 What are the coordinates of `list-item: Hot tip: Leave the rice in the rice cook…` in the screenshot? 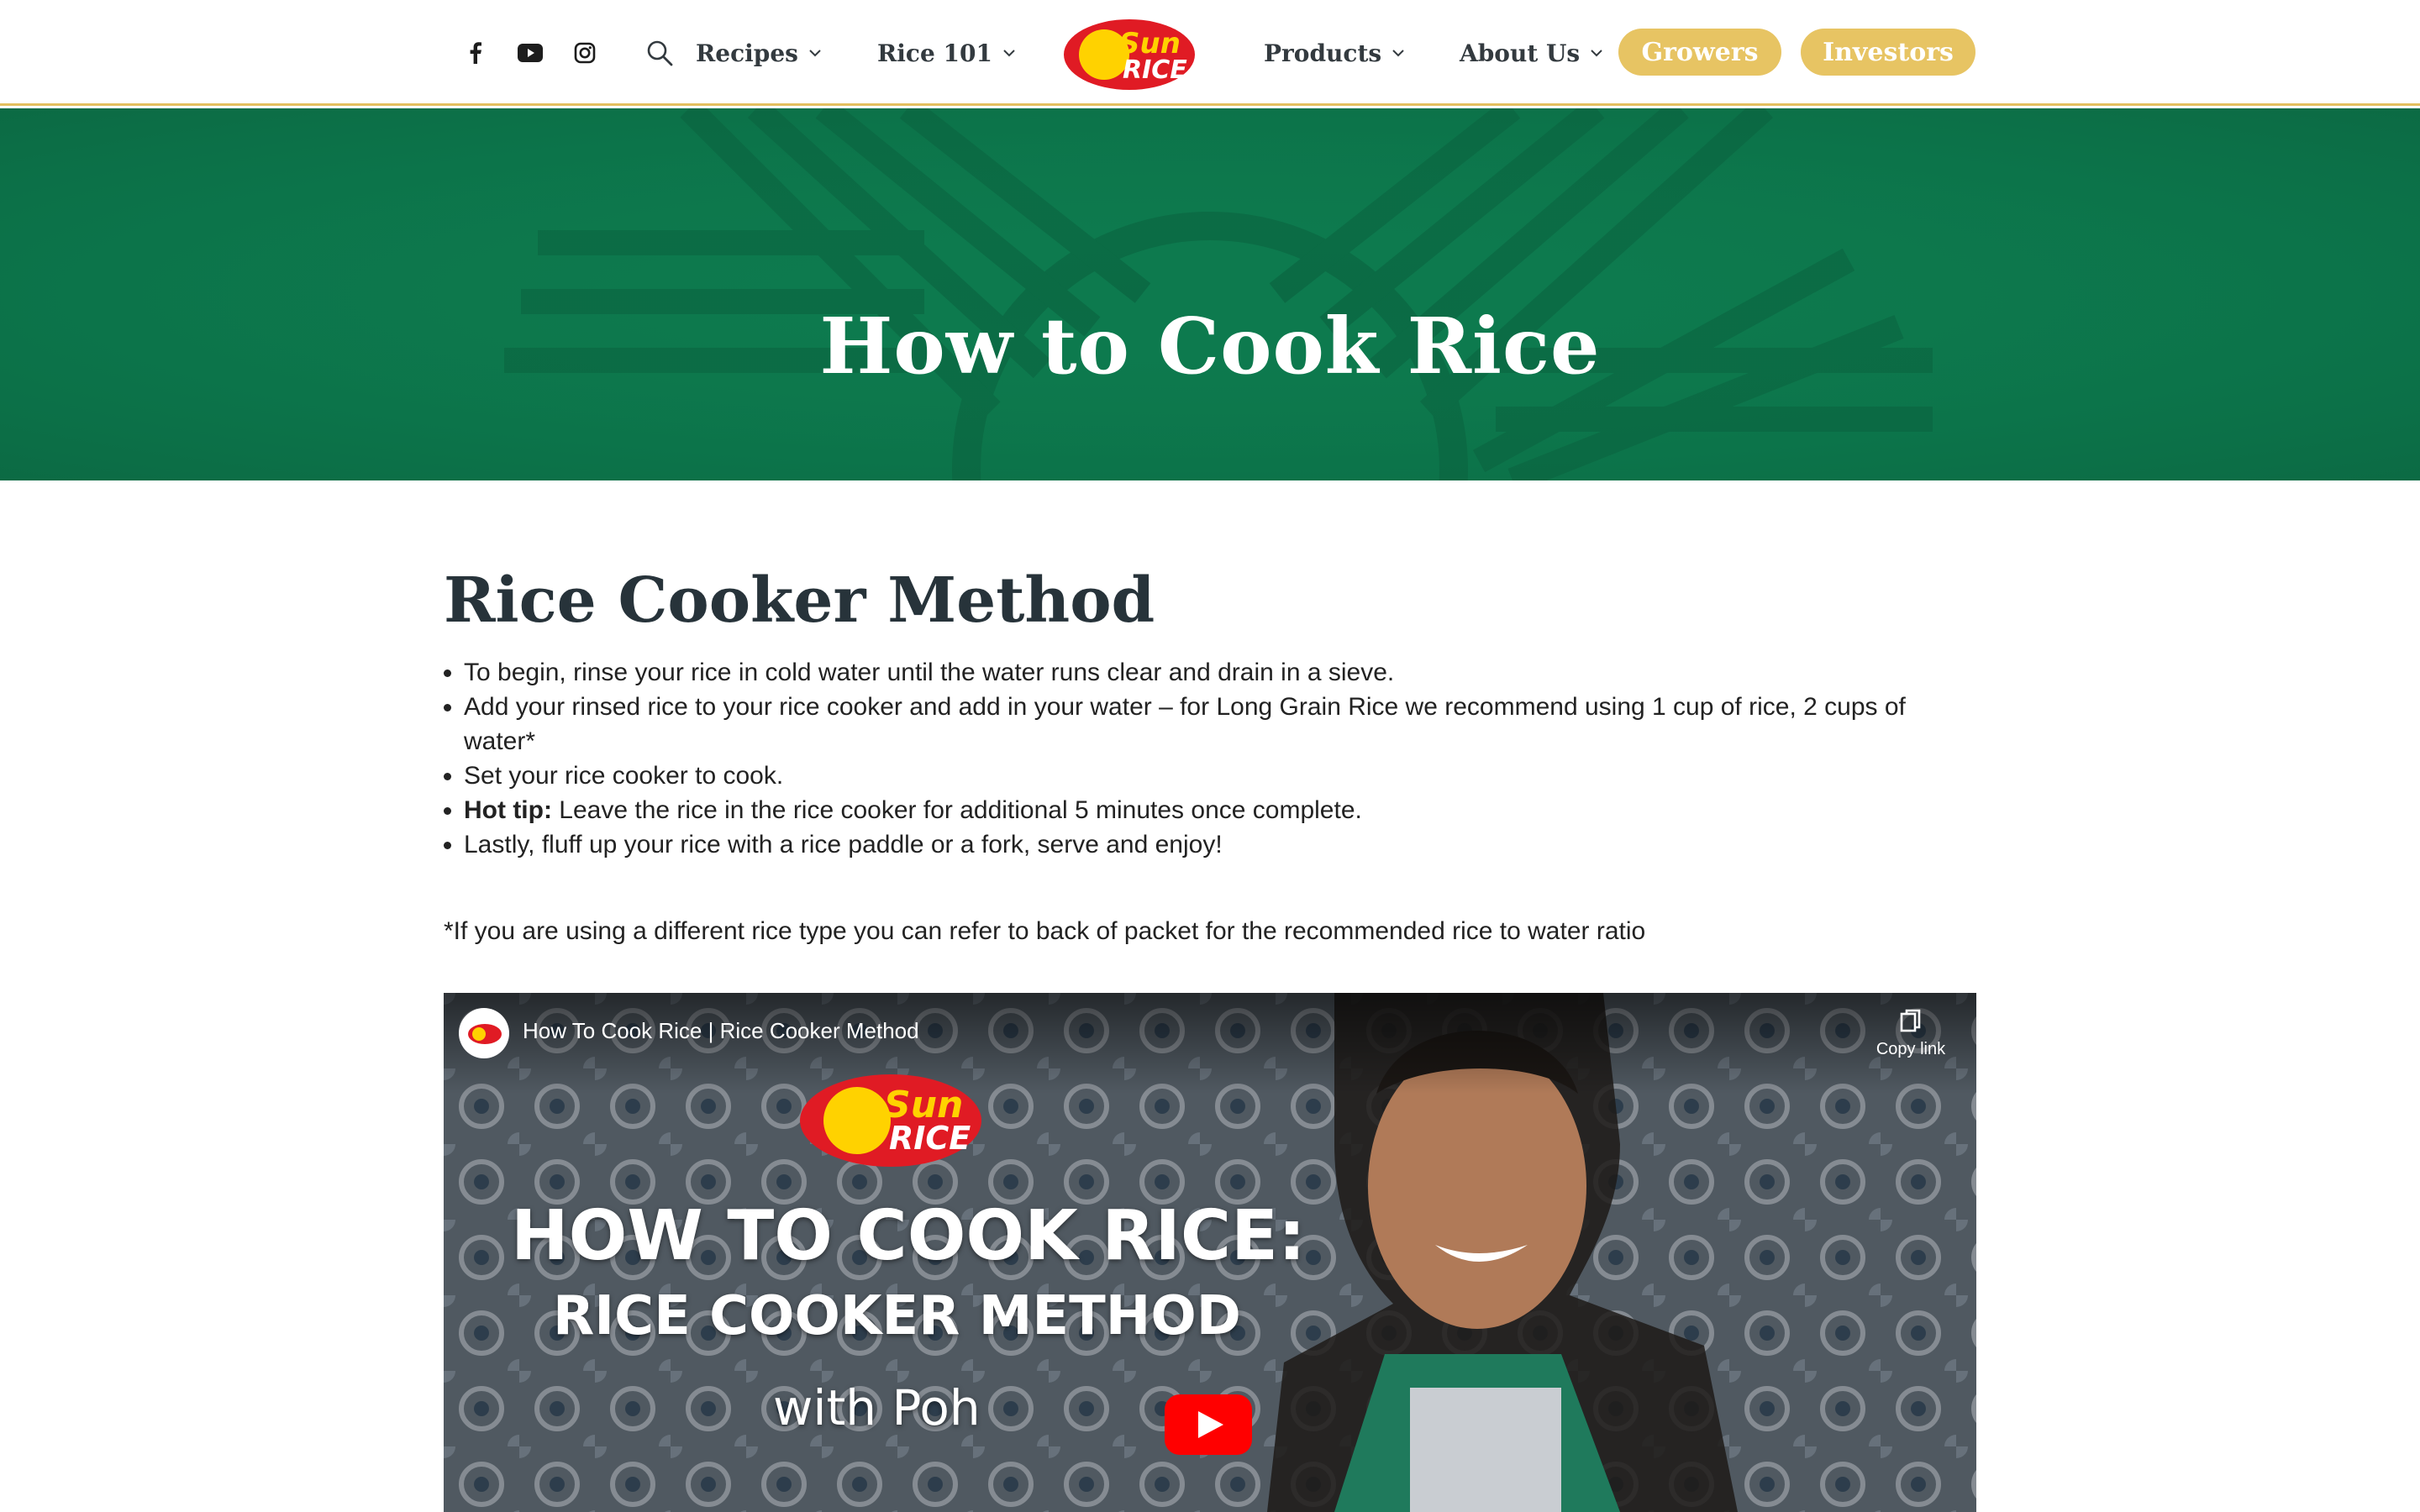 It's located at (1220, 810).